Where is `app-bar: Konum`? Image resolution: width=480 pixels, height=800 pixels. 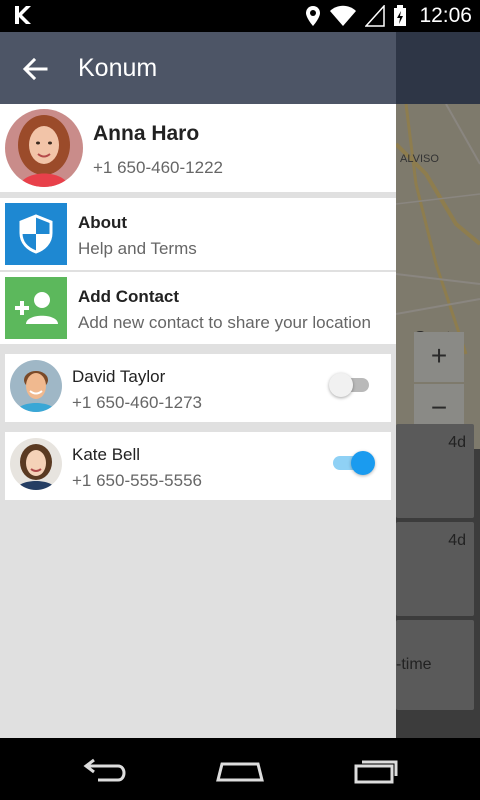
app-bar: Konum is located at coordinates (198, 68).